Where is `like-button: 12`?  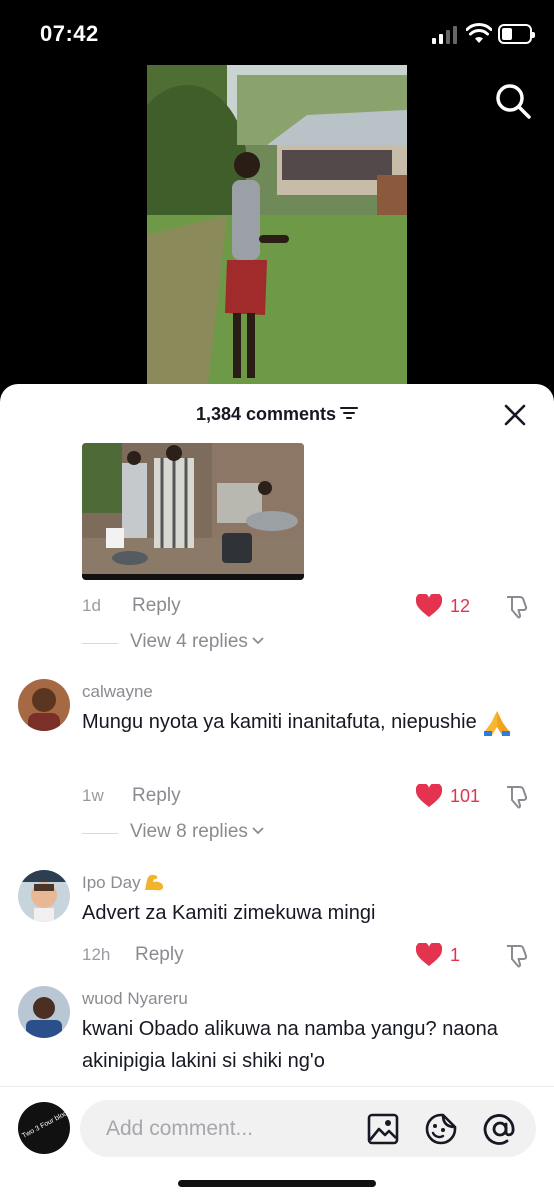
like-button: 12 is located at coordinates (451, 606).